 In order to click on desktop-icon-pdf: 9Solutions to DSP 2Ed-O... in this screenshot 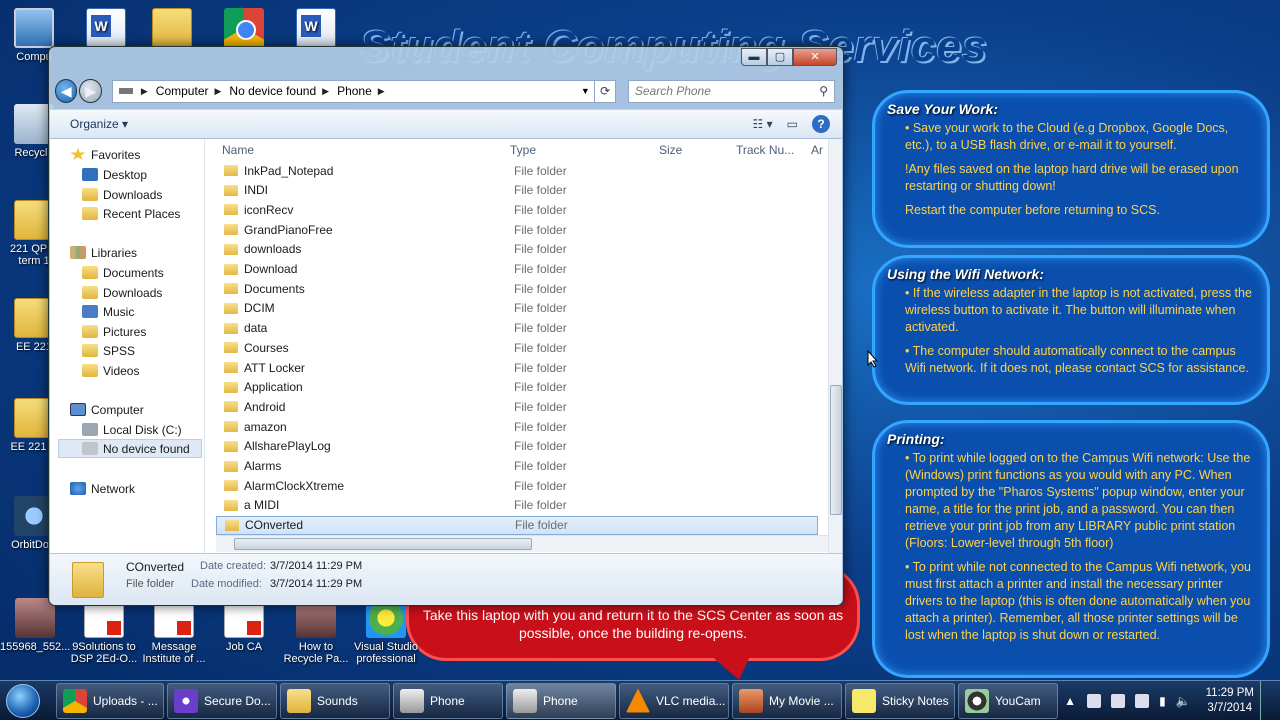, I will do `click(104, 631)`.